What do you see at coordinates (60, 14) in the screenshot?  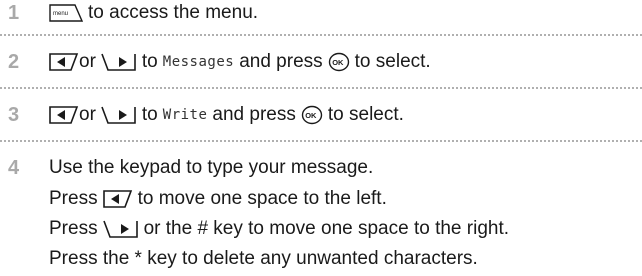 I see `svg-text: menu` at bounding box center [60, 14].